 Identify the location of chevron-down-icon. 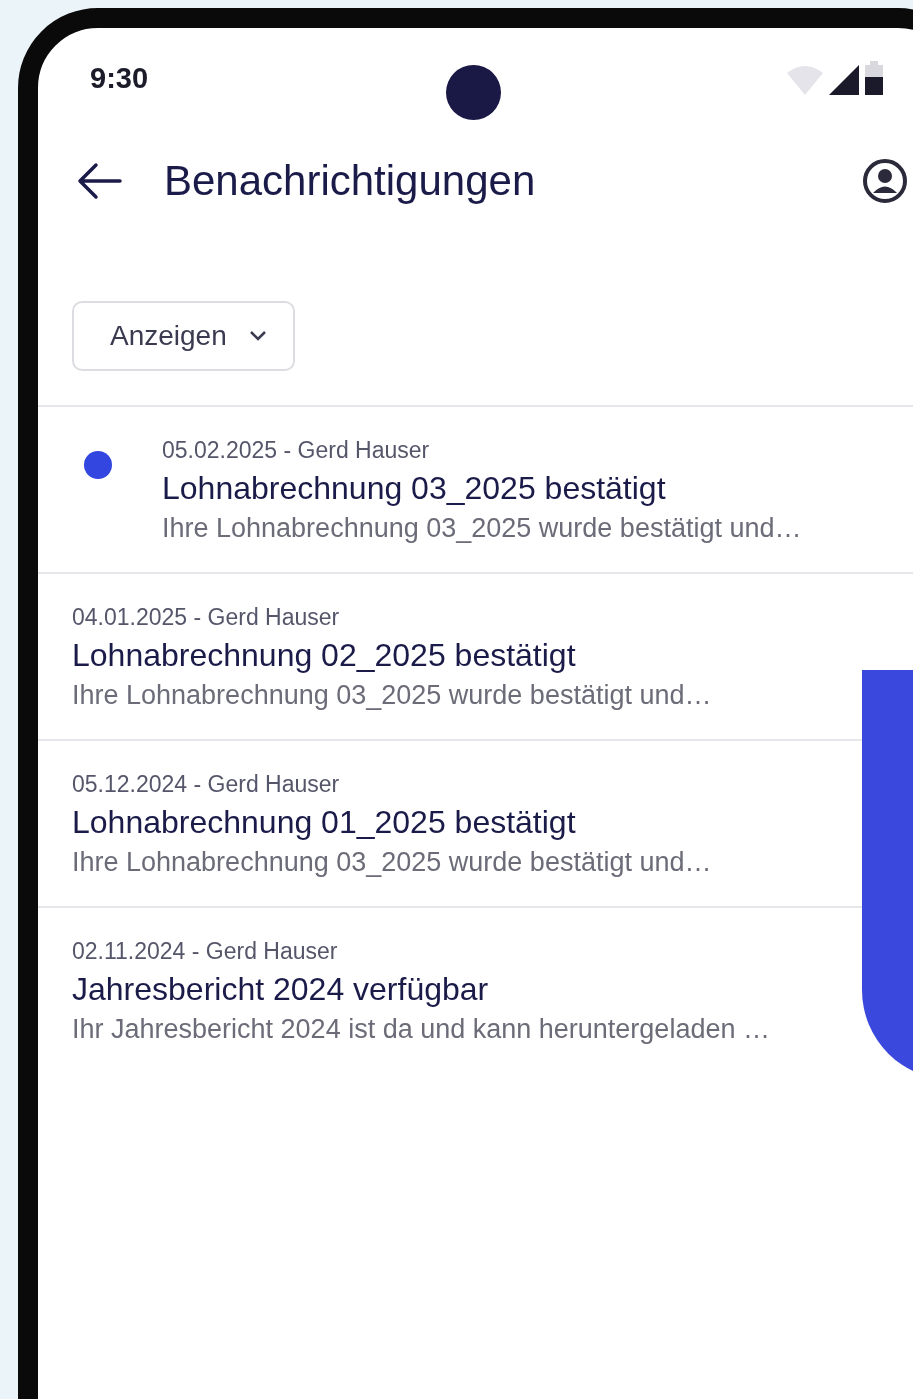
(257, 336).